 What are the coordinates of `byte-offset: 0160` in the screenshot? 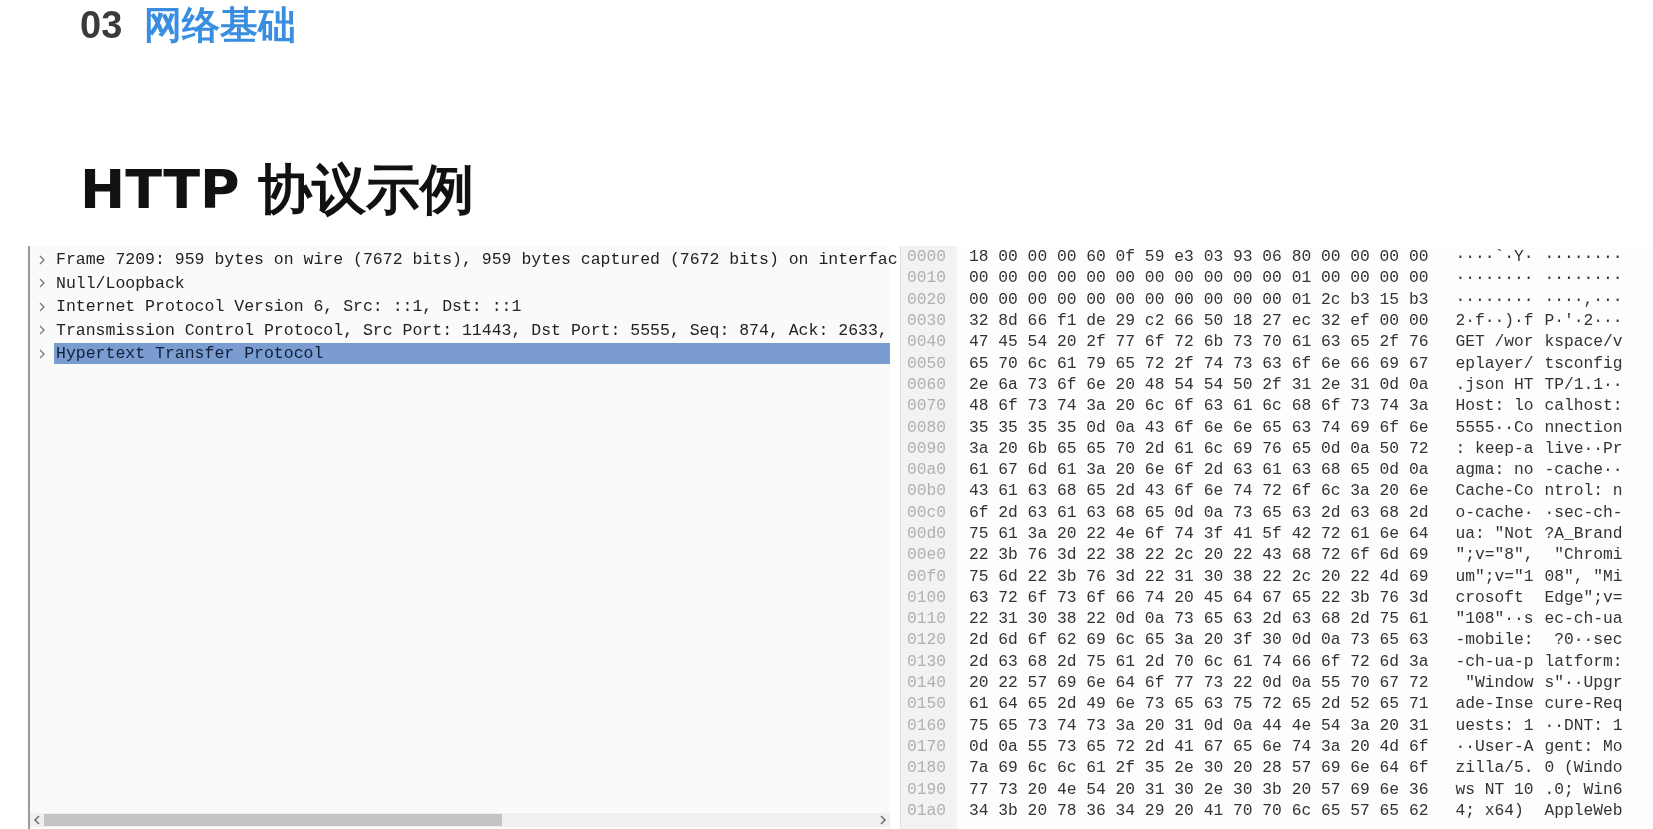 It's located at (927, 725).